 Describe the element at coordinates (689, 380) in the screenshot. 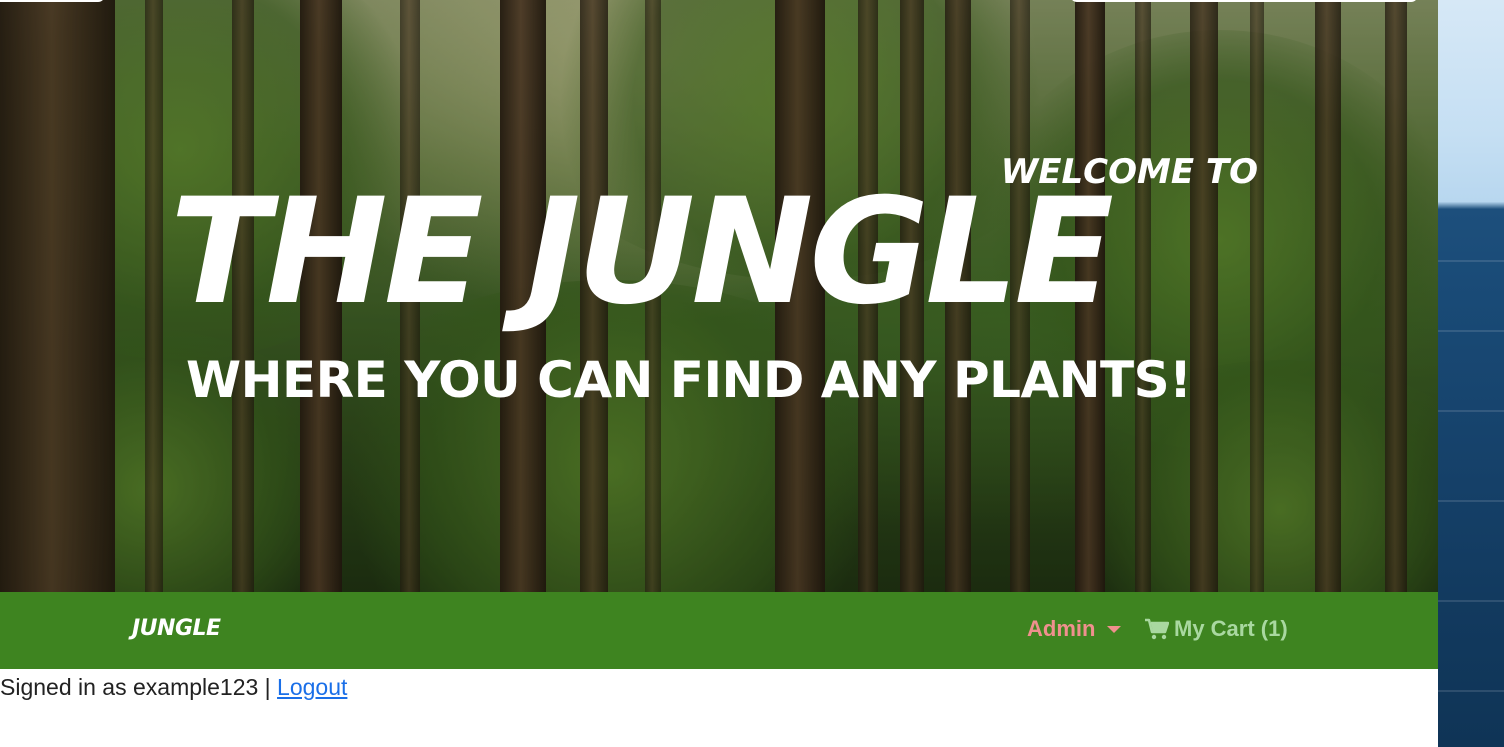

I see `hero-tagline: WHERE YOU CAN FIND ANY PLANTS!` at that location.